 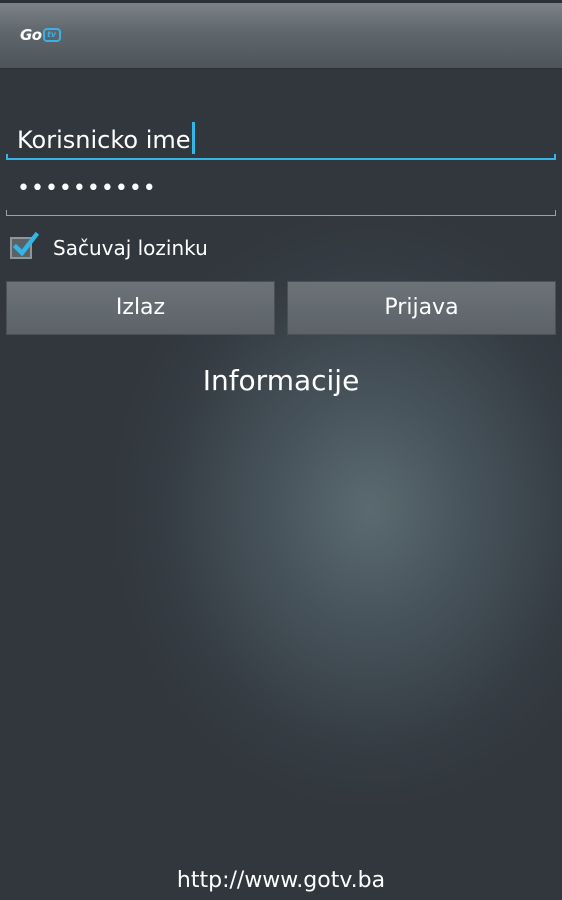 I want to click on remember-password-row: Sačuvaj lozinku, so click(x=109, y=247).